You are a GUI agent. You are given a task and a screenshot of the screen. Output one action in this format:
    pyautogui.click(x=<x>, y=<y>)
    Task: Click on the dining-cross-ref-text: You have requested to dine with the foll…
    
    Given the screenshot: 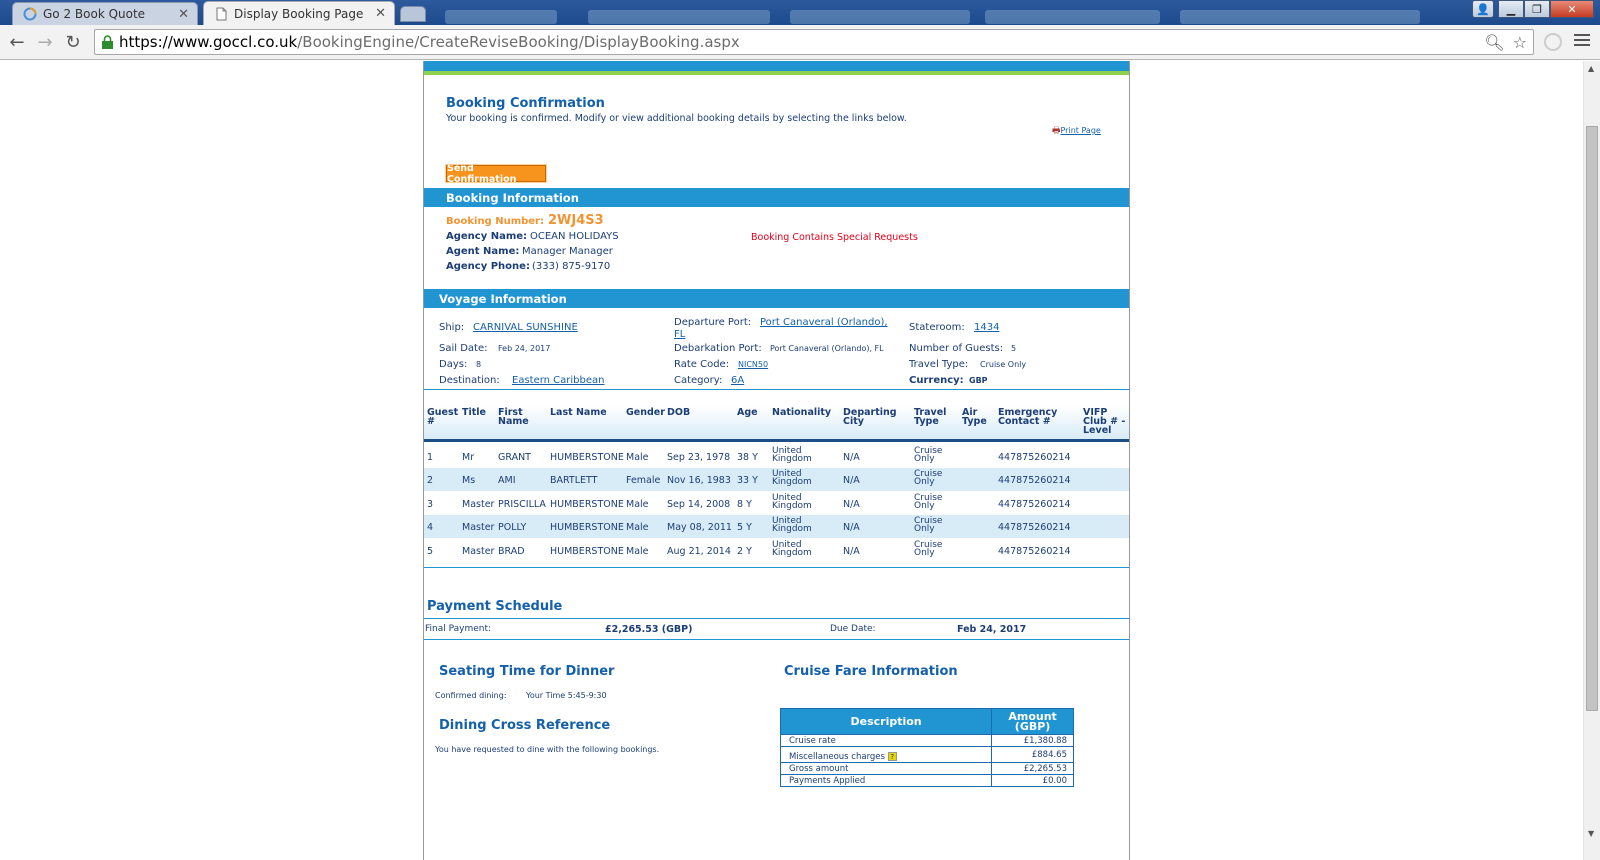 What is the action you would take?
    pyautogui.click(x=547, y=749)
    